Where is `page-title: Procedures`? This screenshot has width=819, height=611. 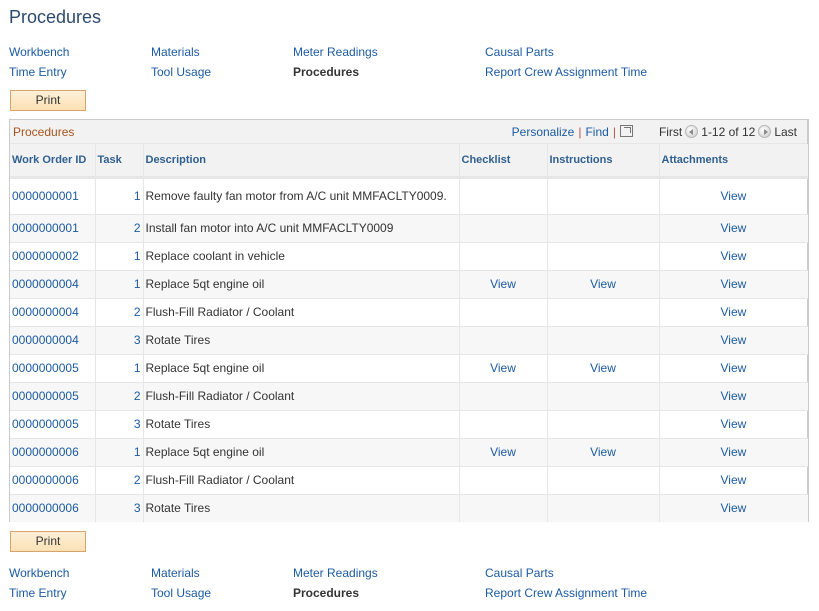 page-title: Procedures is located at coordinates (55, 17).